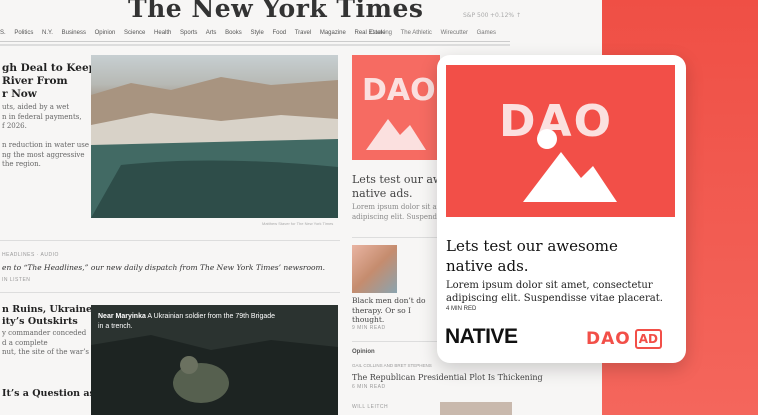 The height and width of the screenshot is (415, 758). I want to click on reservoir-photo, so click(214, 136).